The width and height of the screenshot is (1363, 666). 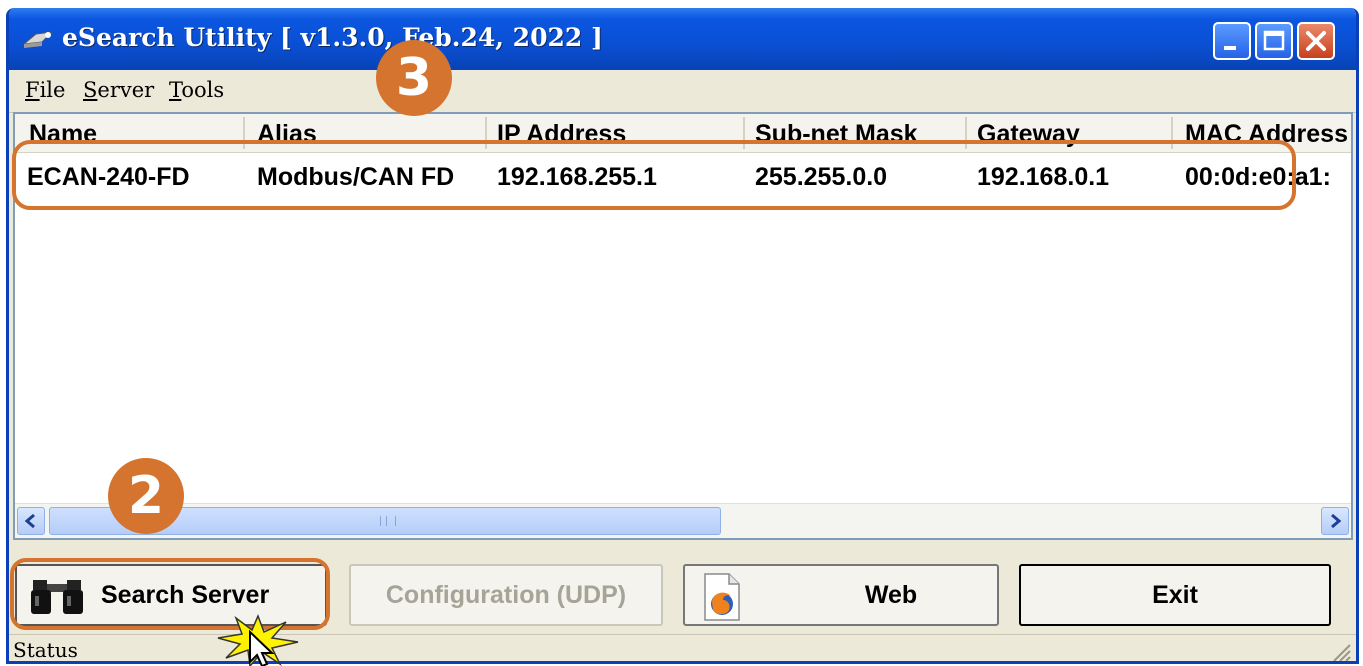 I want to click on configuration-udp-label: Configuration (UDP), so click(x=506, y=594).